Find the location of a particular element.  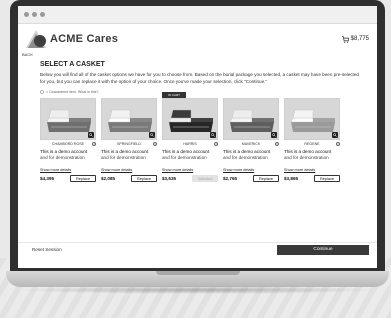

legend-text: = Guaranteed item. What is this? is located at coordinates (72, 92).